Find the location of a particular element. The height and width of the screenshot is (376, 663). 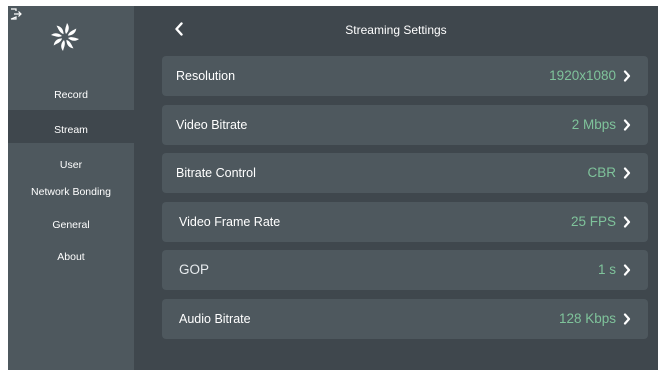

setting-label: Bitrate Control is located at coordinates (216, 173).